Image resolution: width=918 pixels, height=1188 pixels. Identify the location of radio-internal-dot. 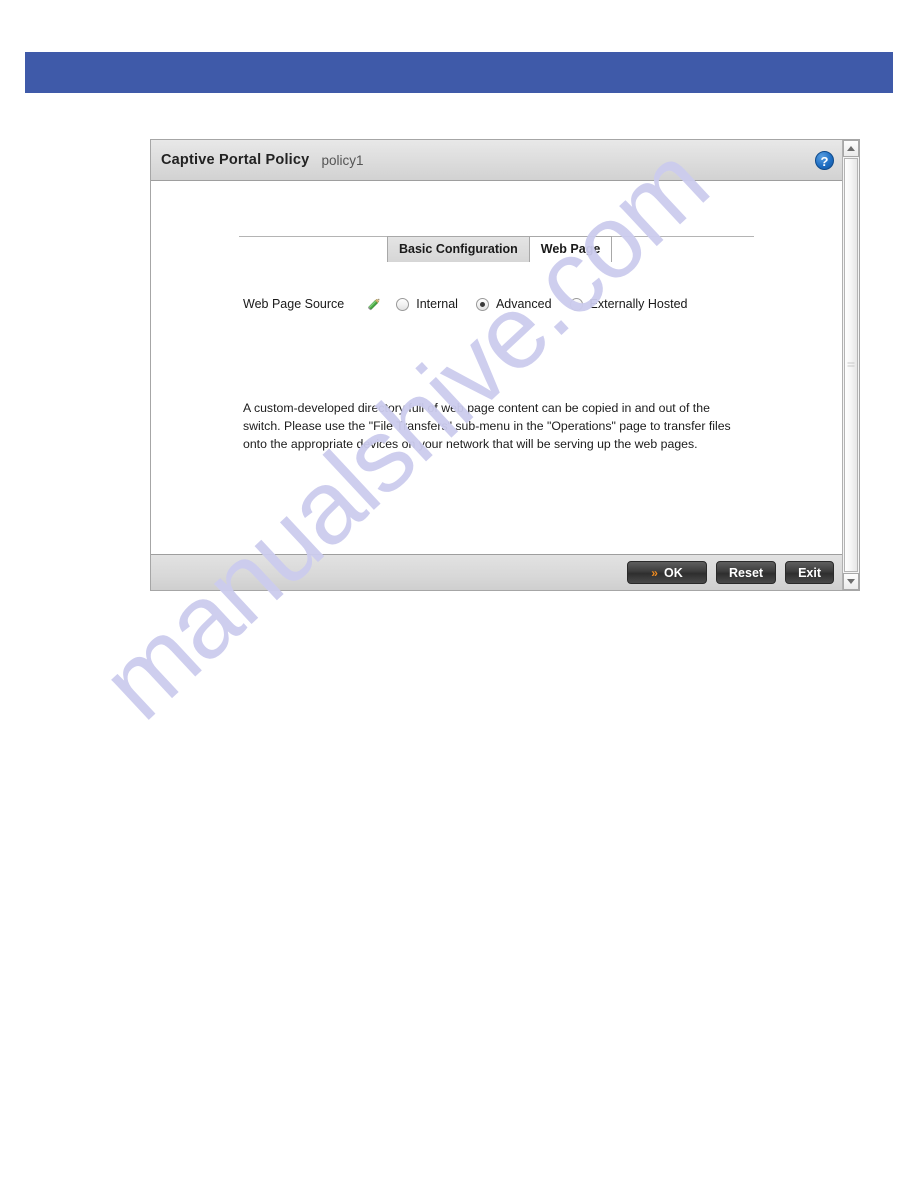
(403, 304).